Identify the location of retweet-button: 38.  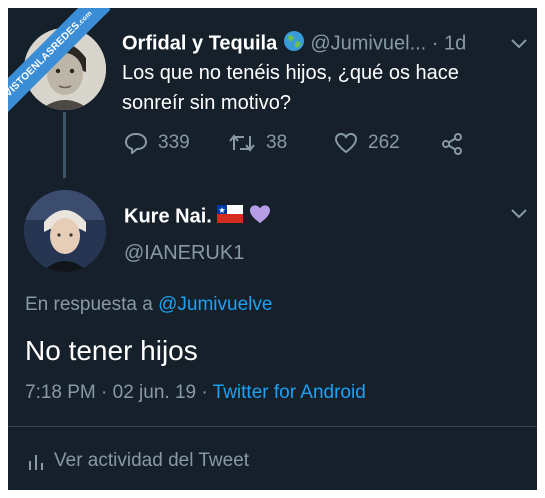
(257, 143).